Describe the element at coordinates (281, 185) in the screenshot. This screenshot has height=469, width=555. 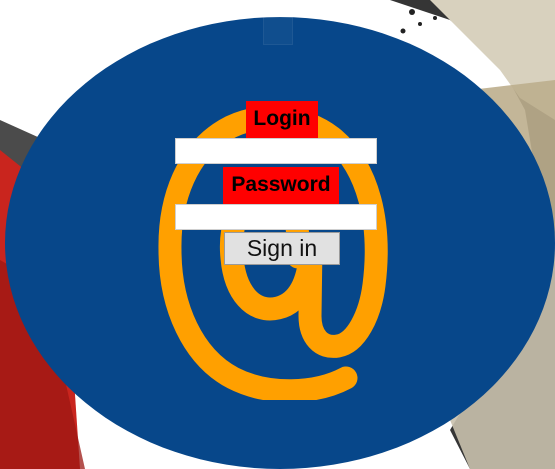
I see `password-label: Password` at that location.